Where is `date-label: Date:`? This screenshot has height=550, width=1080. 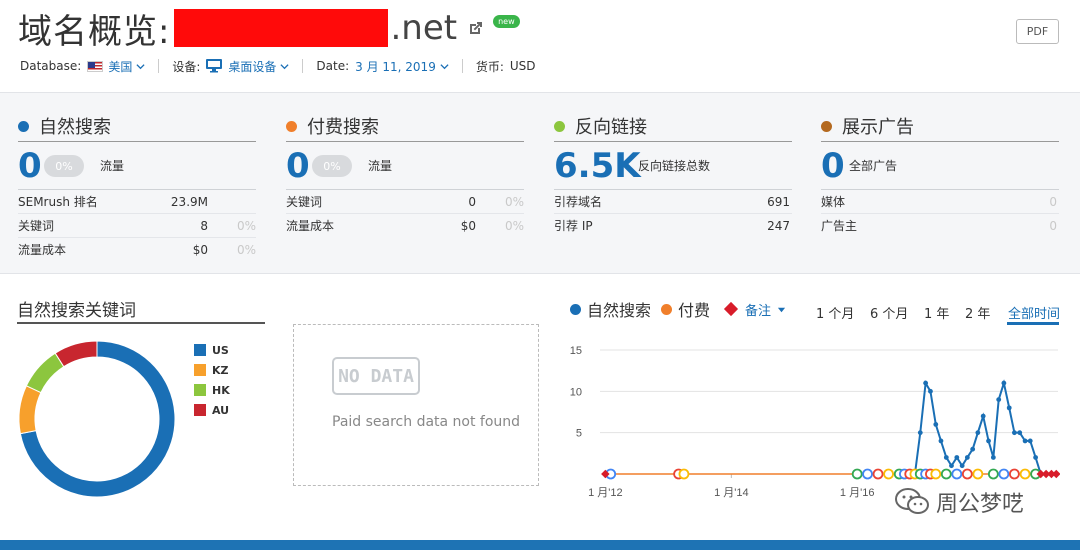
date-label: Date: is located at coordinates (333, 66).